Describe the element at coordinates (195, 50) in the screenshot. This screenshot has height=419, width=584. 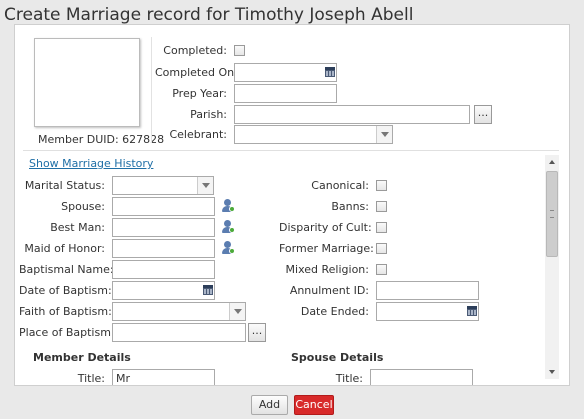
I see `completed-label: Completed:` at that location.